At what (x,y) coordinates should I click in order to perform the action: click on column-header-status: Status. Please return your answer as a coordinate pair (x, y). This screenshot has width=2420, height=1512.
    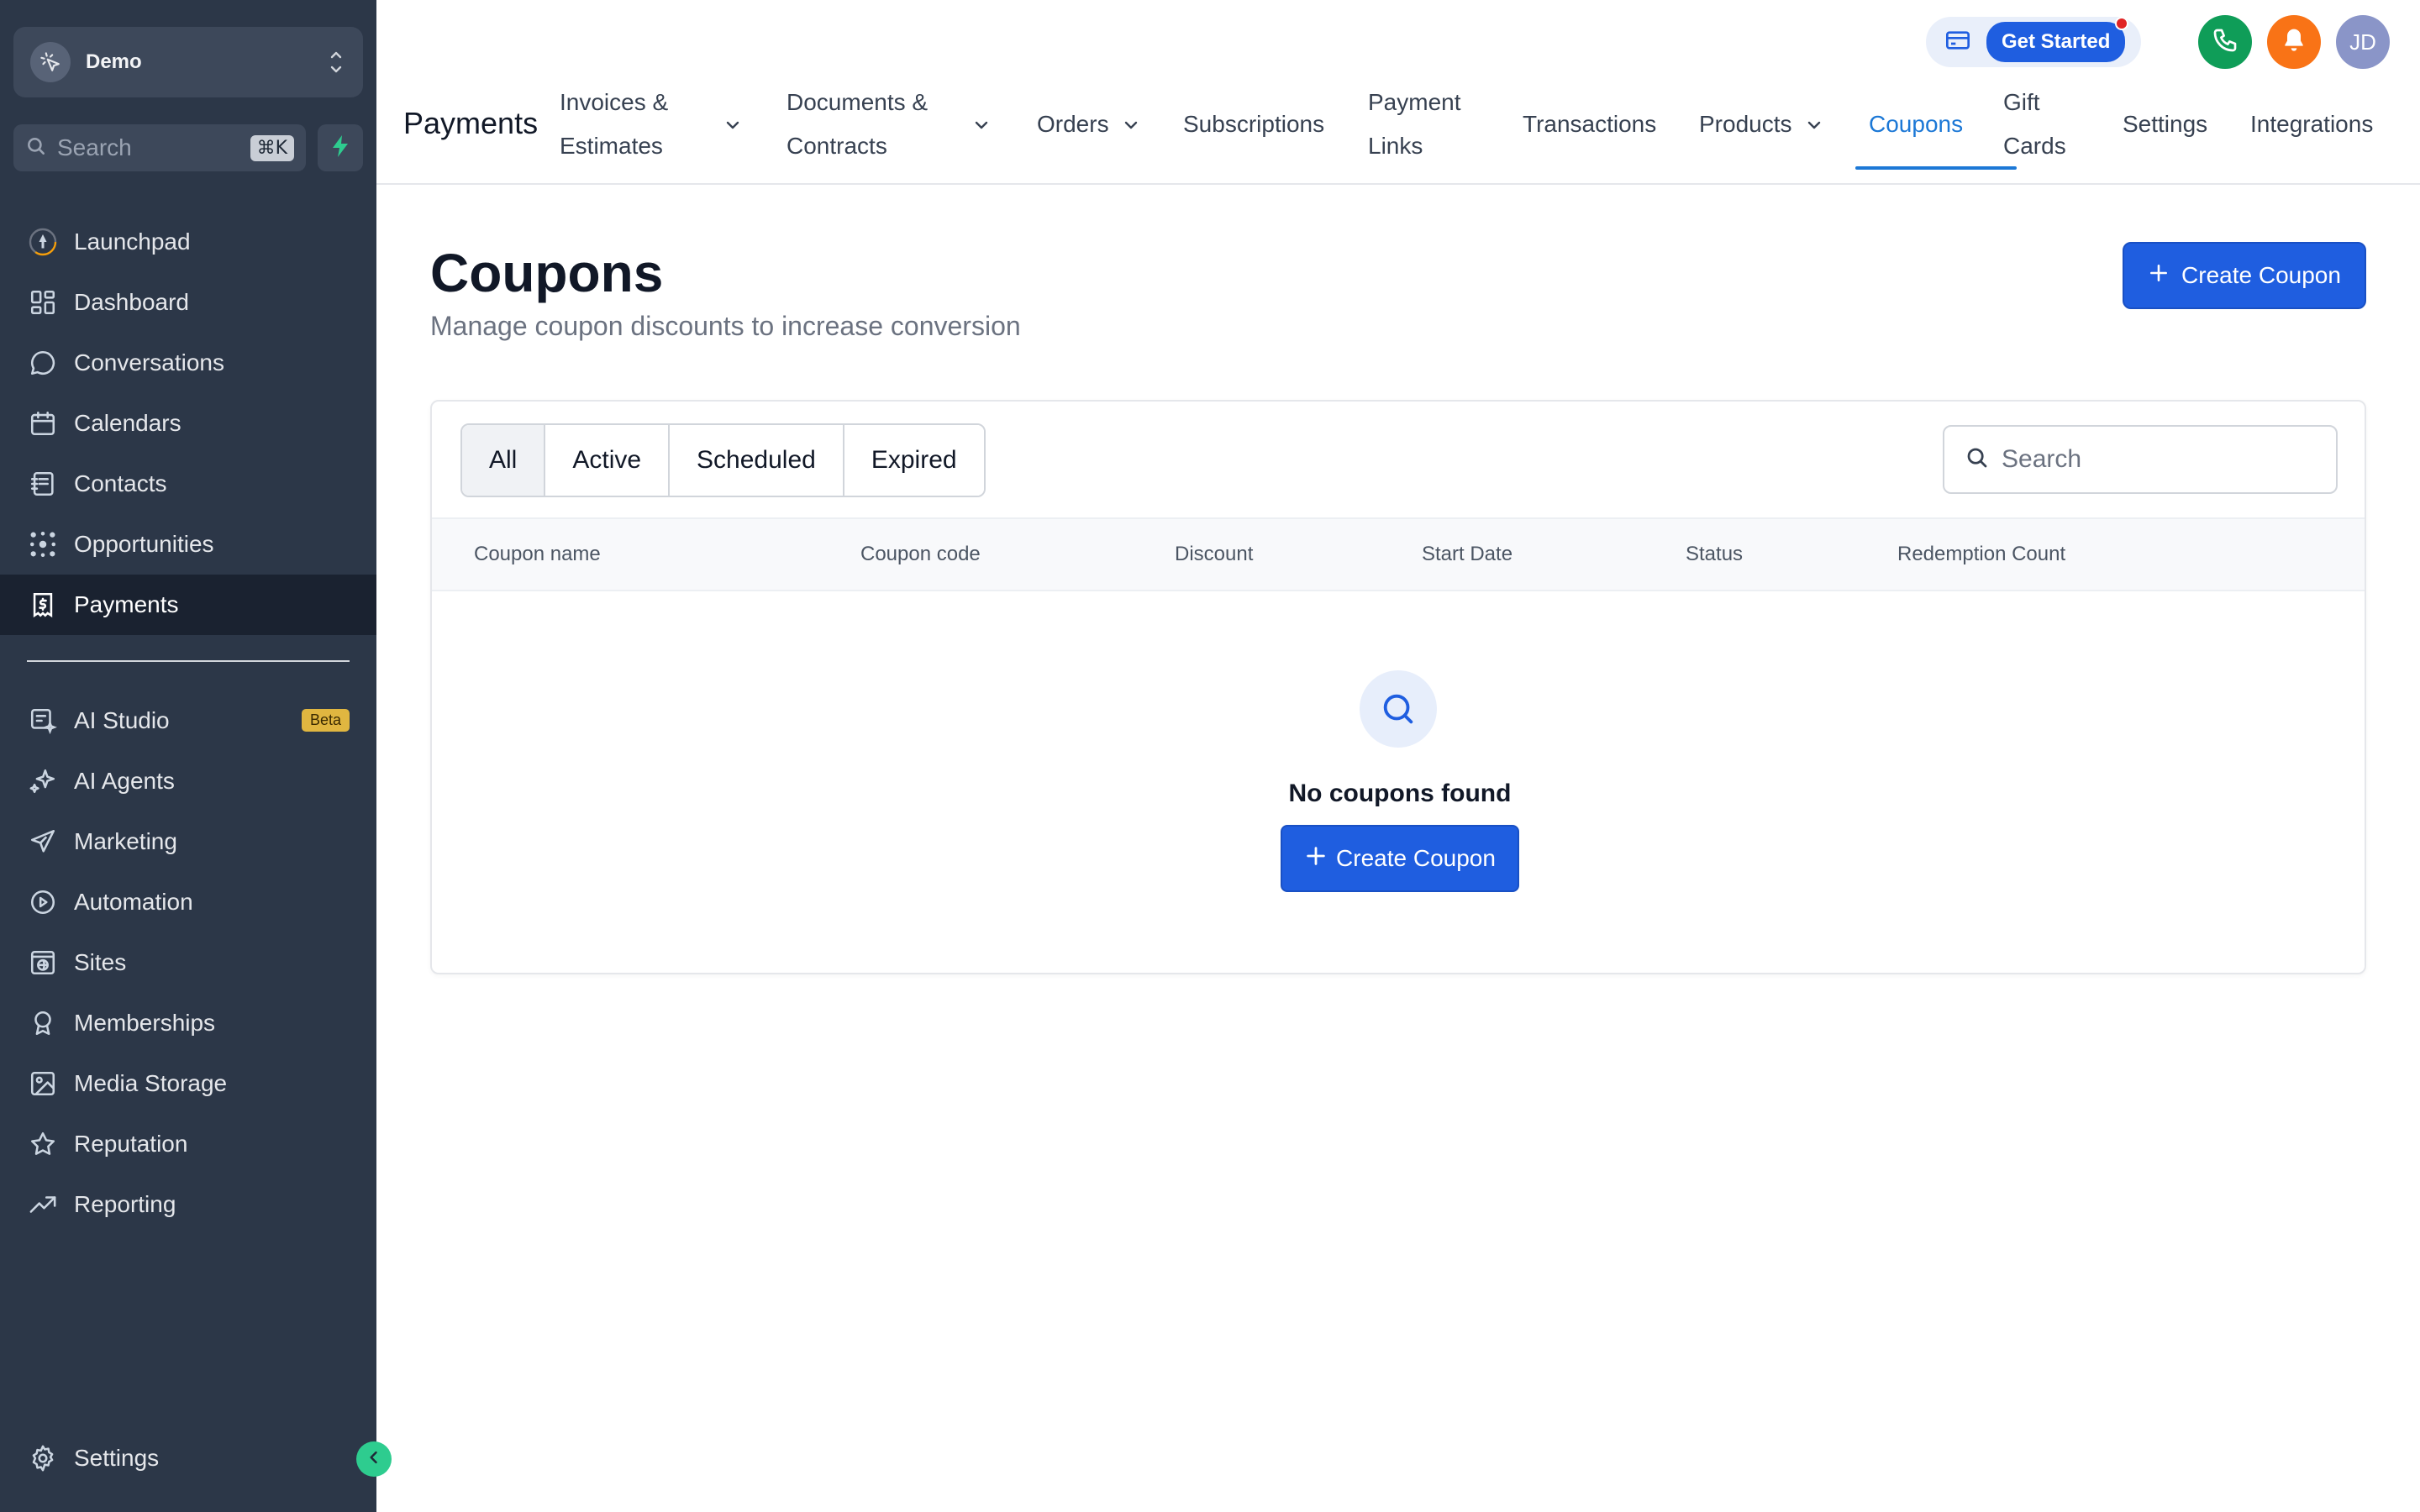
    Looking at the image, I should click on (1714, 554).